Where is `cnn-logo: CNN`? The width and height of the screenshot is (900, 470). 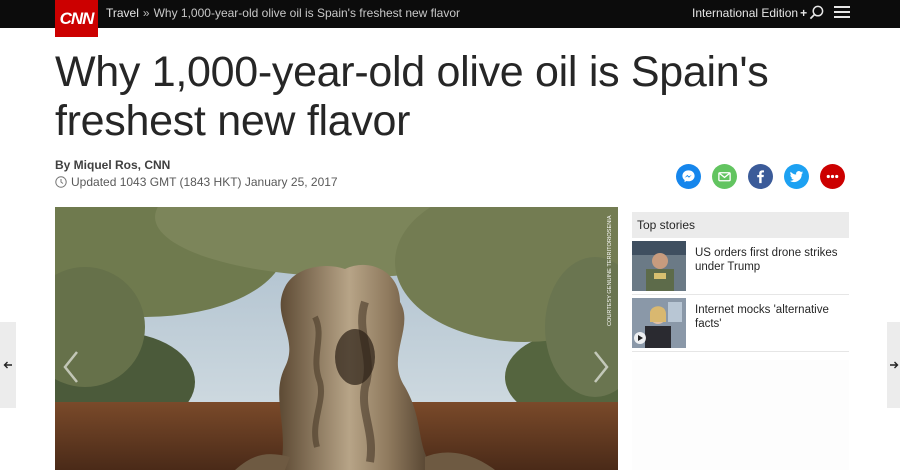
cnn-logo: CNN is located at coordinates (76, 18).